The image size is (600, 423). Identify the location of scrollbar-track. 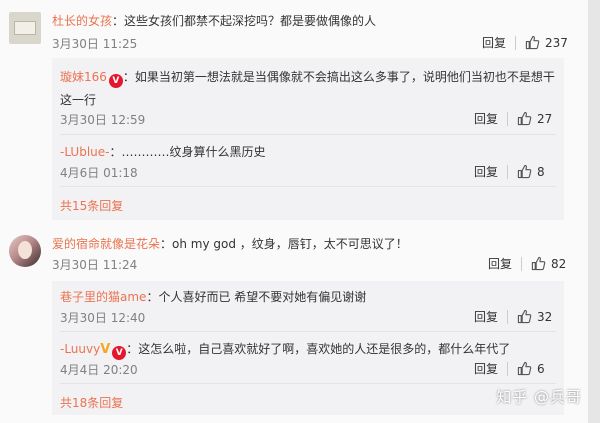
(594, 211).